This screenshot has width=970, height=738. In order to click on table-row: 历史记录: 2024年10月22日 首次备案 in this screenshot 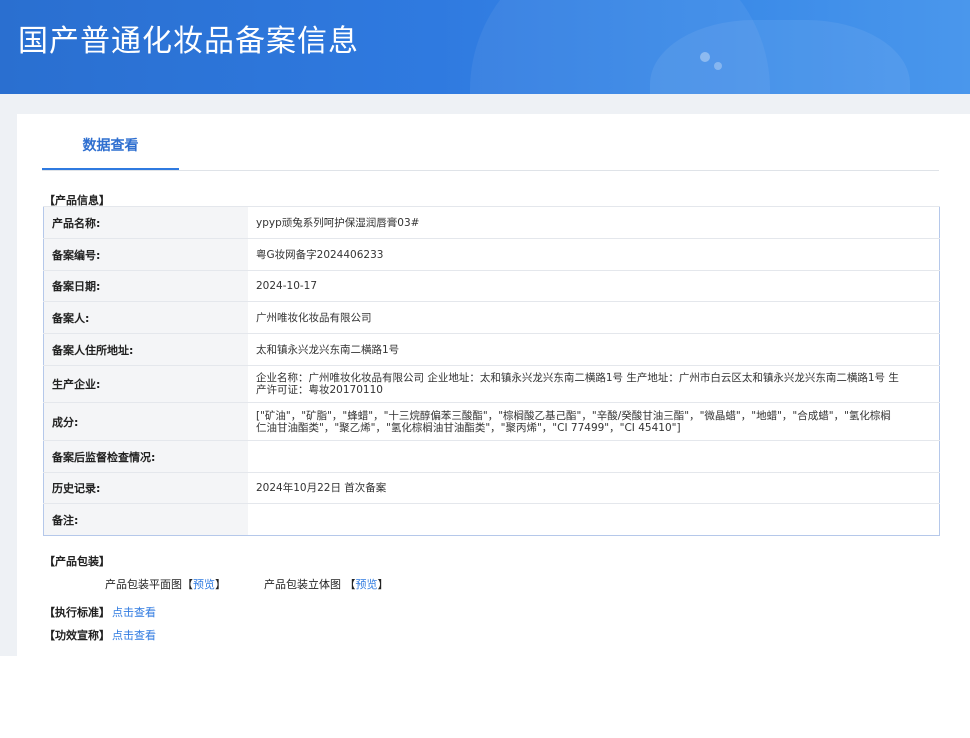, I will do `click(491, 488)`.